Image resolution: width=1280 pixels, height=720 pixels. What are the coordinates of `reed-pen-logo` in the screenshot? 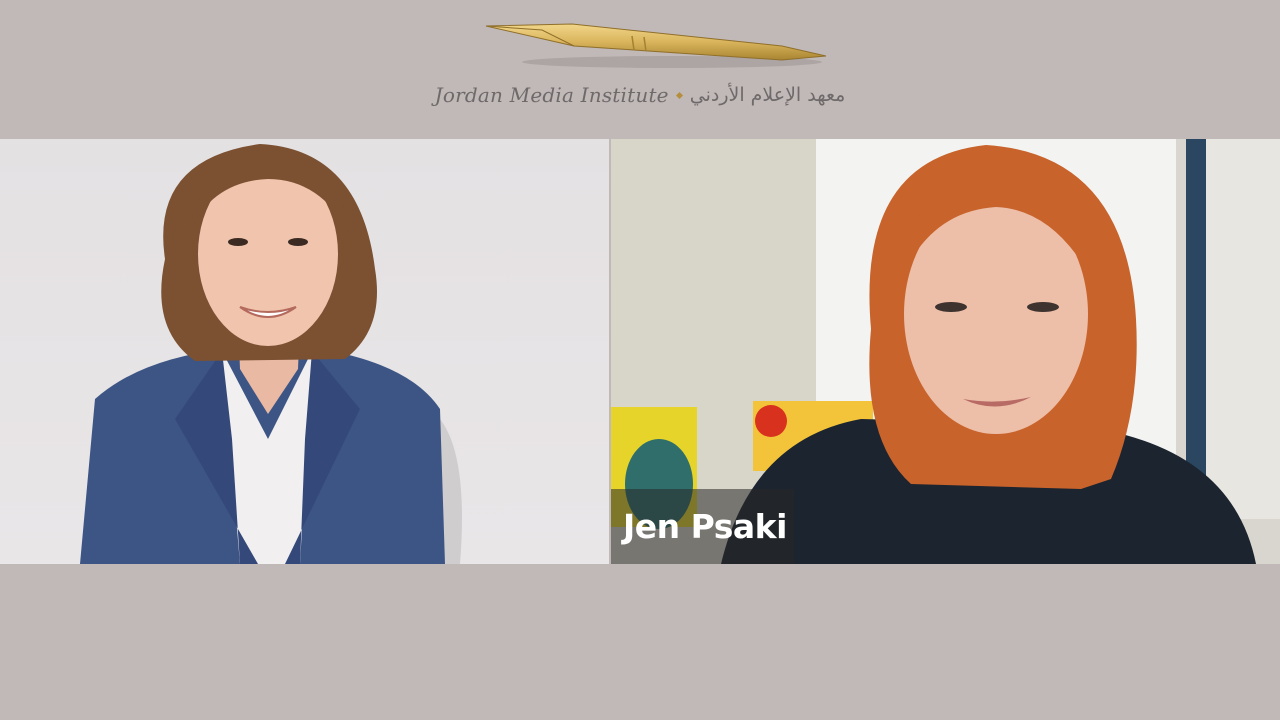 It's located at (656, 45).